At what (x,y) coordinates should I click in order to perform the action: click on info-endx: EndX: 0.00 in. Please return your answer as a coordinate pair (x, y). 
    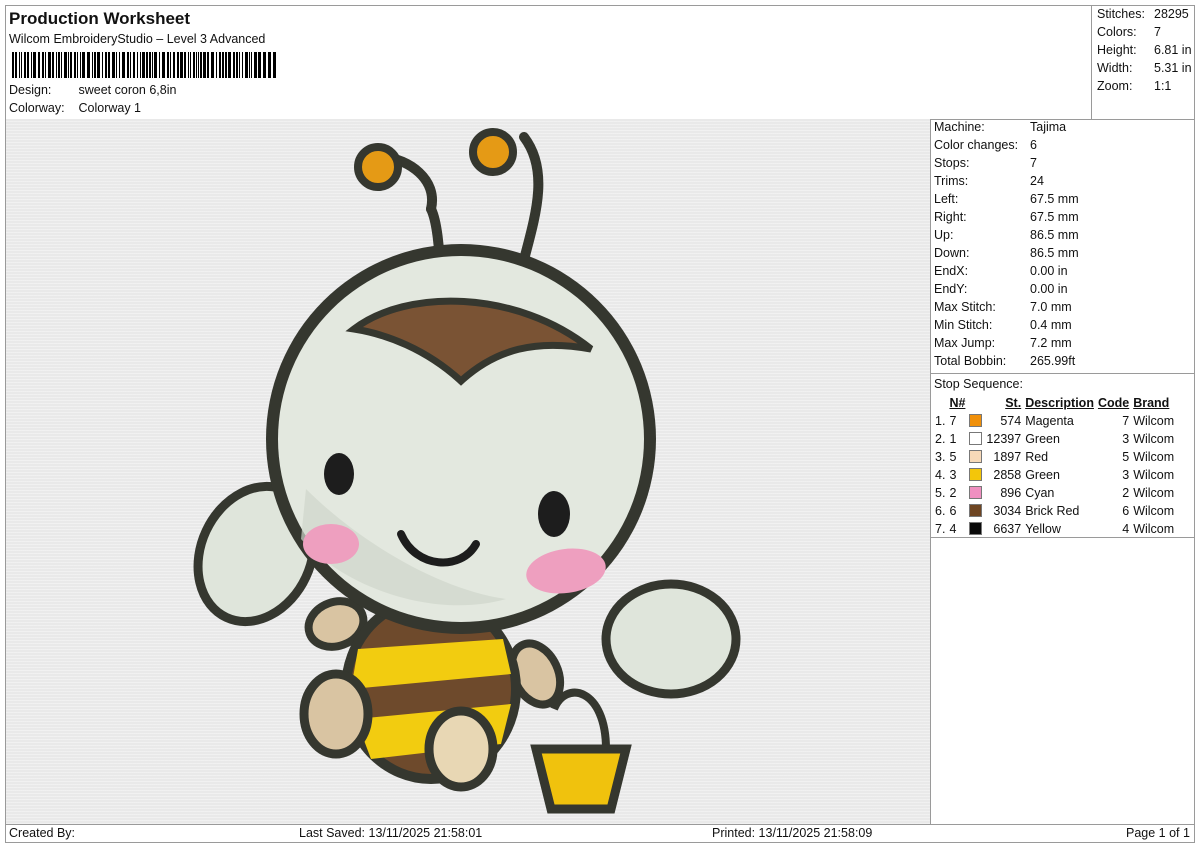
    Looking at the image, I should click on (1001, 271).